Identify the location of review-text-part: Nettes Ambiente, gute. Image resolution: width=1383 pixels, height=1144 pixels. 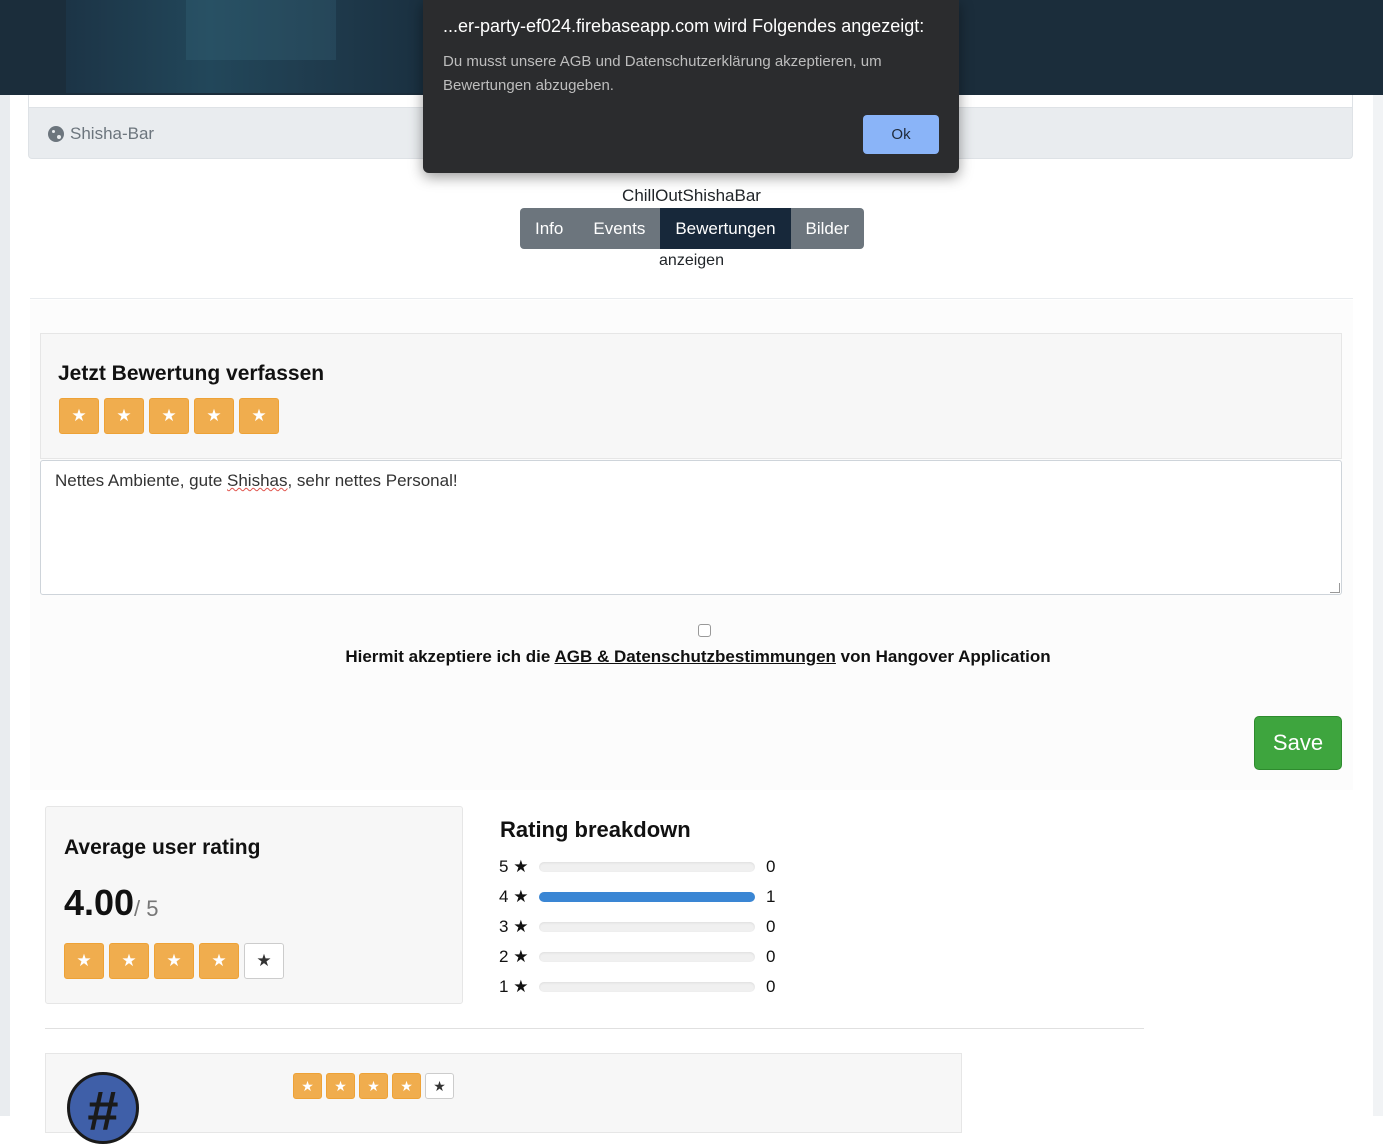
(141, 480).